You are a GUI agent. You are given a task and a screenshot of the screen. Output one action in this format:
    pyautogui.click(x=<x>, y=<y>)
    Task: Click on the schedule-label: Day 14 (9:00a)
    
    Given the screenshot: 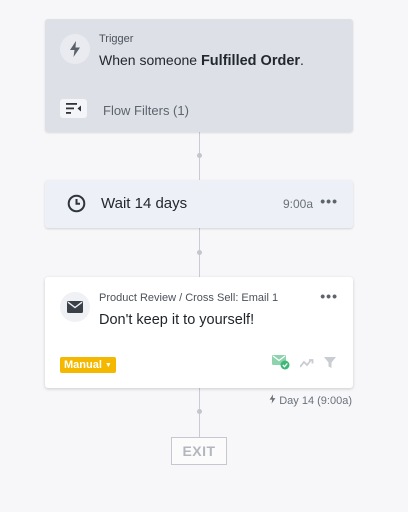 What is the action you would take?
    pyautogui.click(x=310, y=400)
    